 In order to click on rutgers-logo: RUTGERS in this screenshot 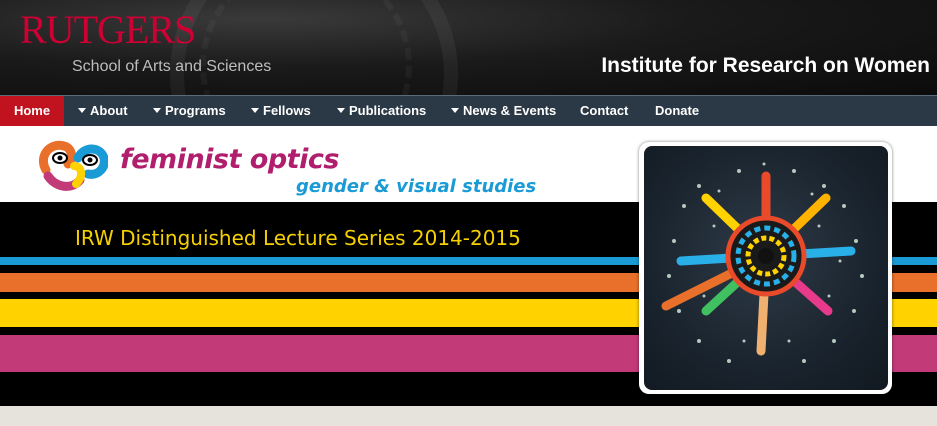, I will do `click(108, 30)`.